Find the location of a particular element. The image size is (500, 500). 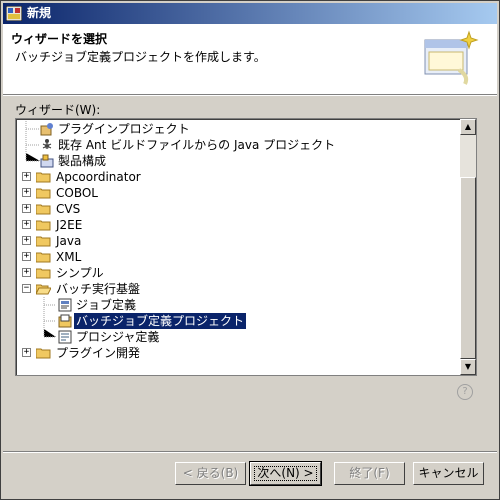

header-separator is located at coordinates (250, 95).